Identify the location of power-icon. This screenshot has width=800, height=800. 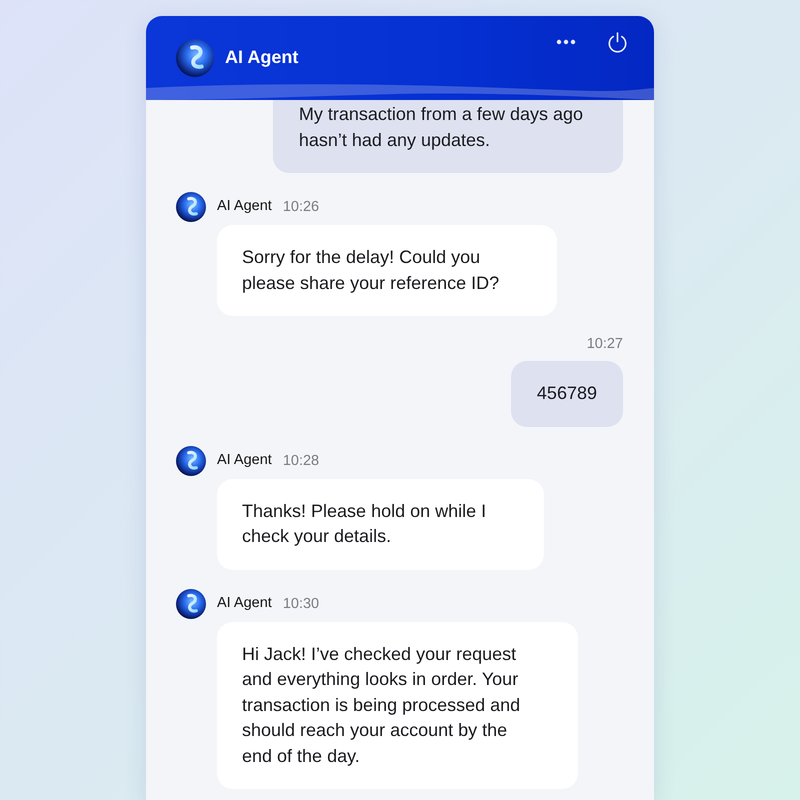
(617, 42).